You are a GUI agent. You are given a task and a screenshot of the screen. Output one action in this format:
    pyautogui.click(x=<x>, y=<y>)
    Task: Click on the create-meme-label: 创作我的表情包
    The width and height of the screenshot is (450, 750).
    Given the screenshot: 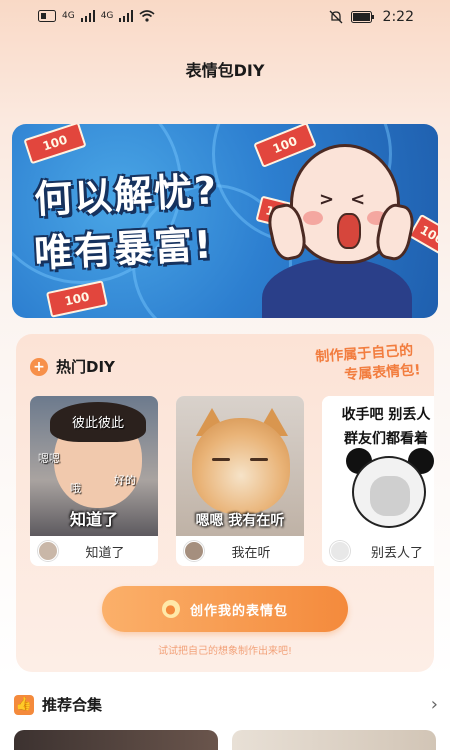 What is the action you would take?
    pyautogui.click(x=238, y=611)
    